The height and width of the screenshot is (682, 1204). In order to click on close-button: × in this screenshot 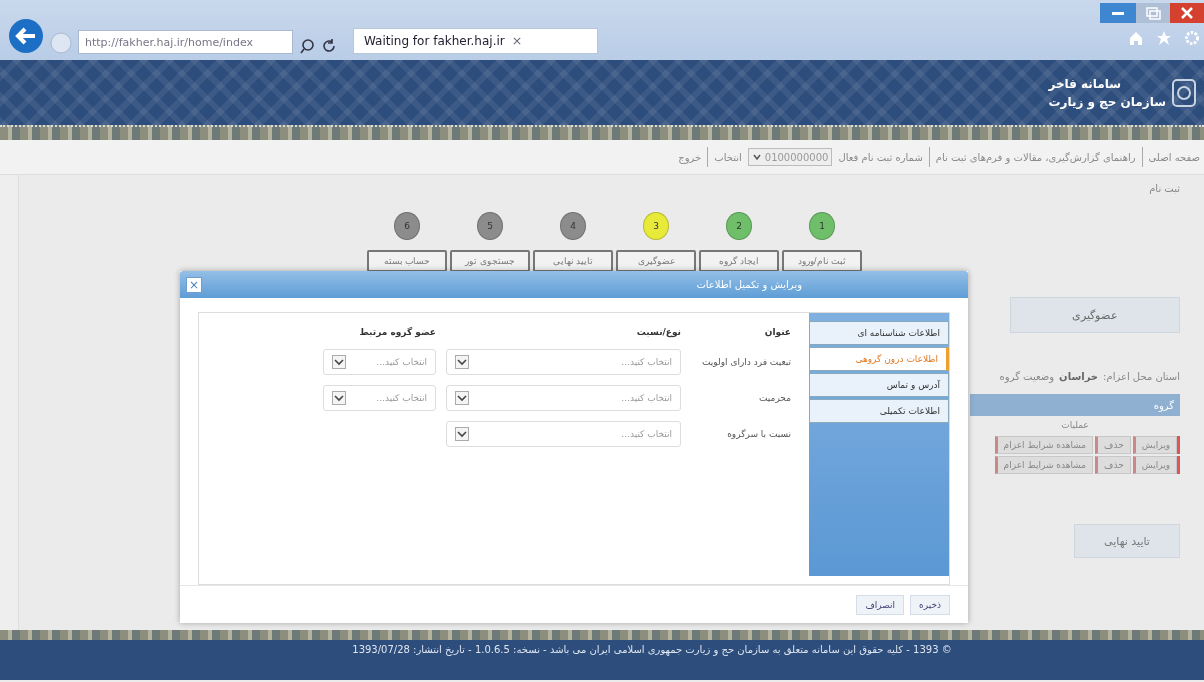, I will do `click(194, 284)`.